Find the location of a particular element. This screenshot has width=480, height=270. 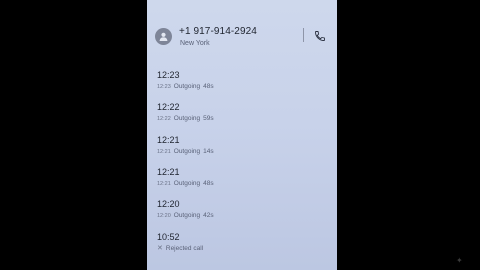

contact-number: +1 917-914-2924 is located at coordinates (218, 31).